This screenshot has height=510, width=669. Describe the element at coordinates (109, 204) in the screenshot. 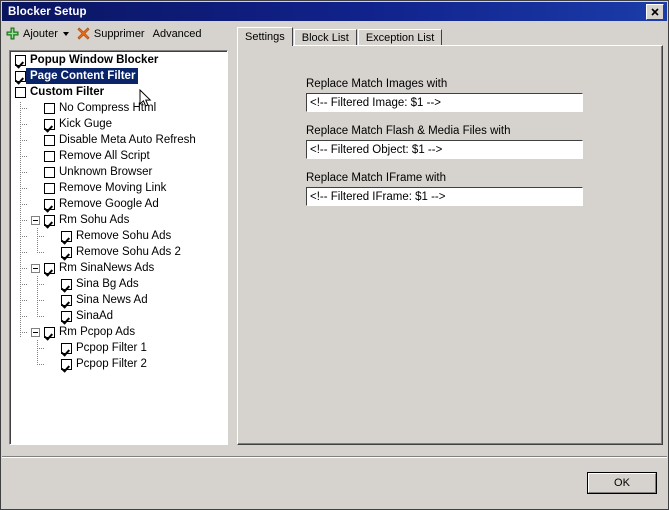

I see `tree-item-label: Remove Google Ad` at that location.